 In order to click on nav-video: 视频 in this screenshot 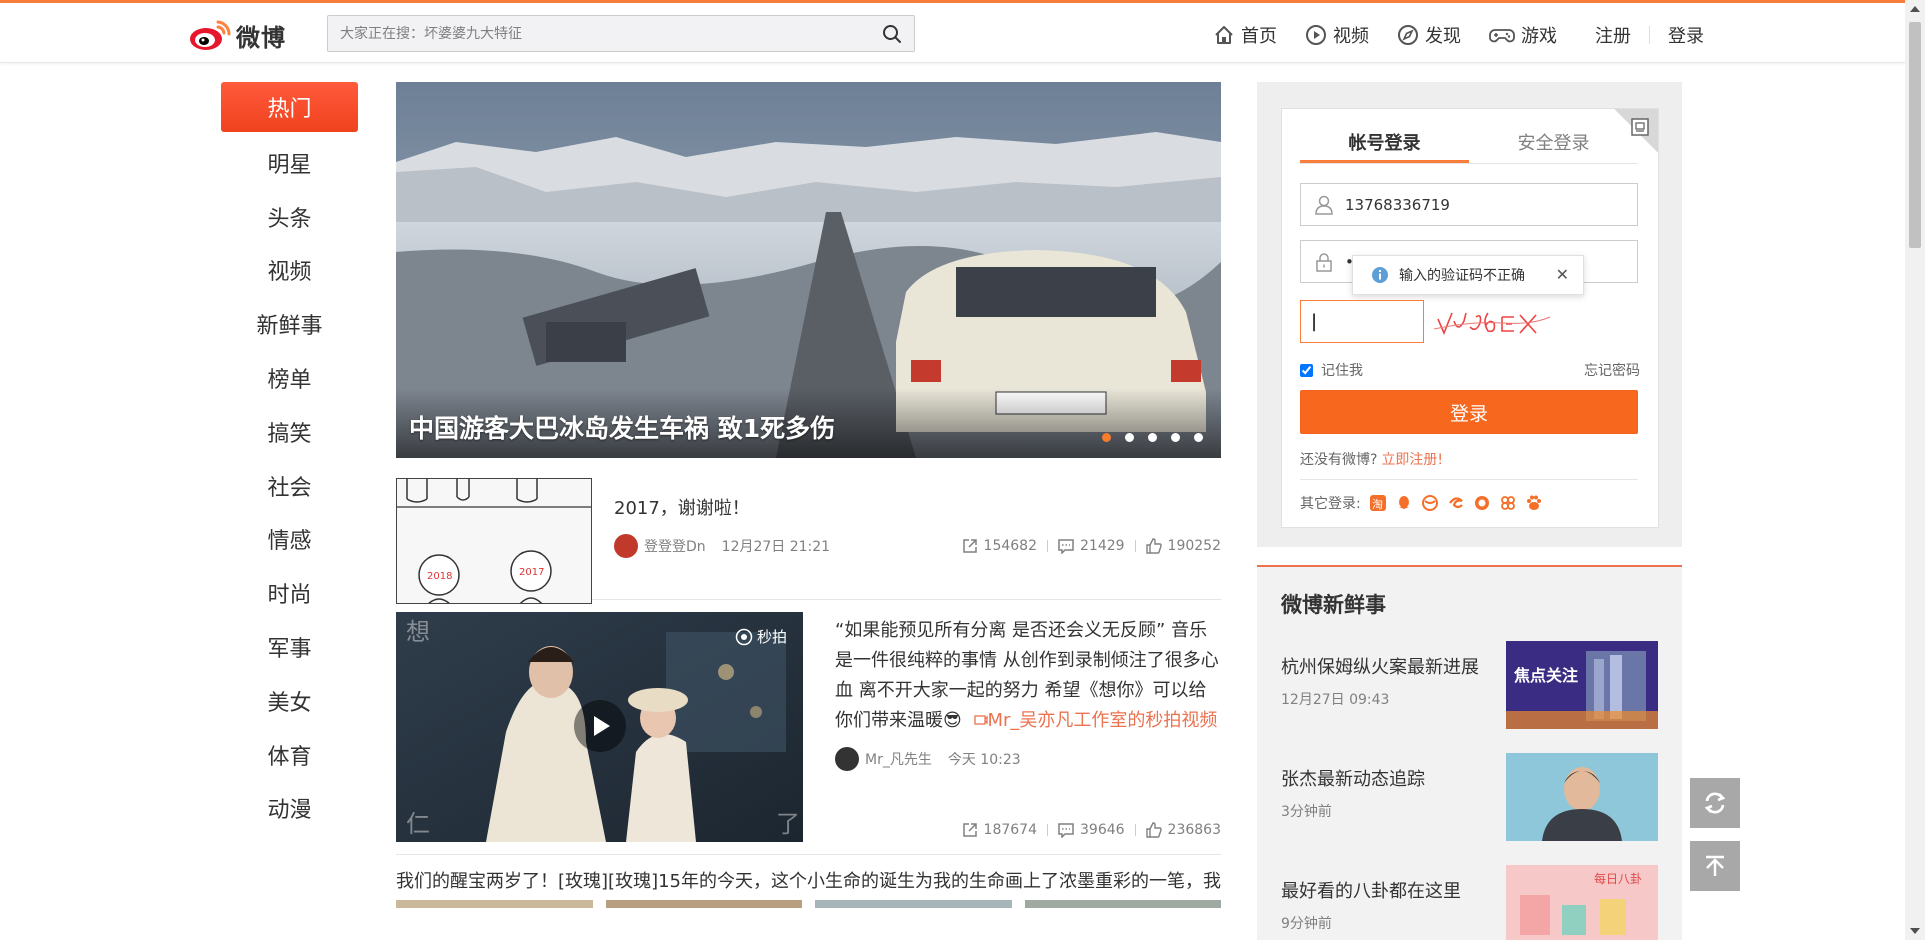, I will do `click(1337, 35)`.